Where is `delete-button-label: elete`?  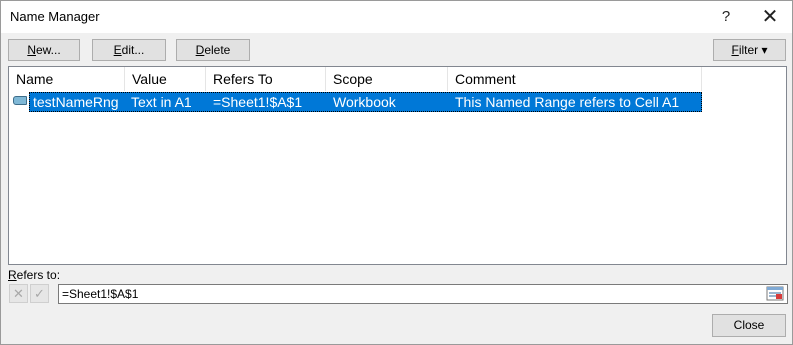 delete-button-label: elete is located at coordinates (217, 50).